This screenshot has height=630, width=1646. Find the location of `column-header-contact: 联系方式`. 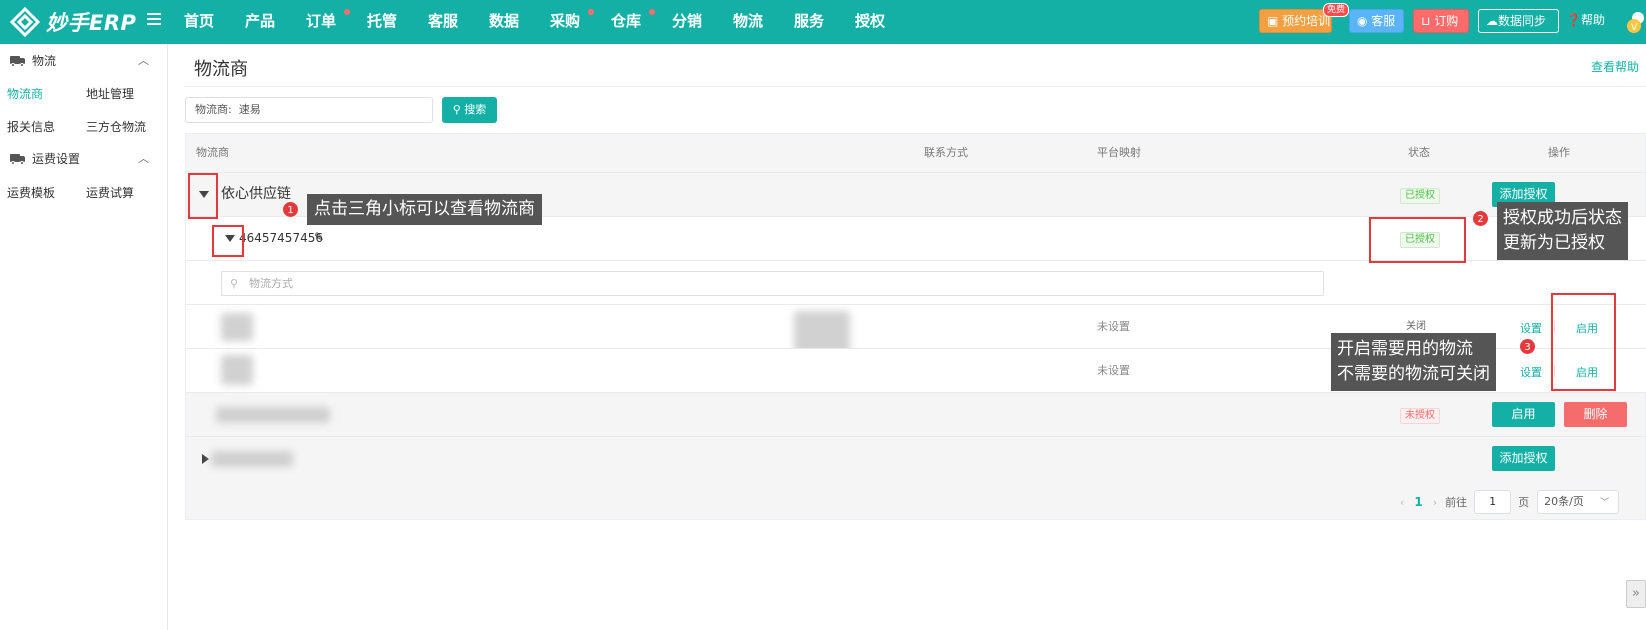

column-header-contact: 联系方式 is located at coordinates (946, 152).